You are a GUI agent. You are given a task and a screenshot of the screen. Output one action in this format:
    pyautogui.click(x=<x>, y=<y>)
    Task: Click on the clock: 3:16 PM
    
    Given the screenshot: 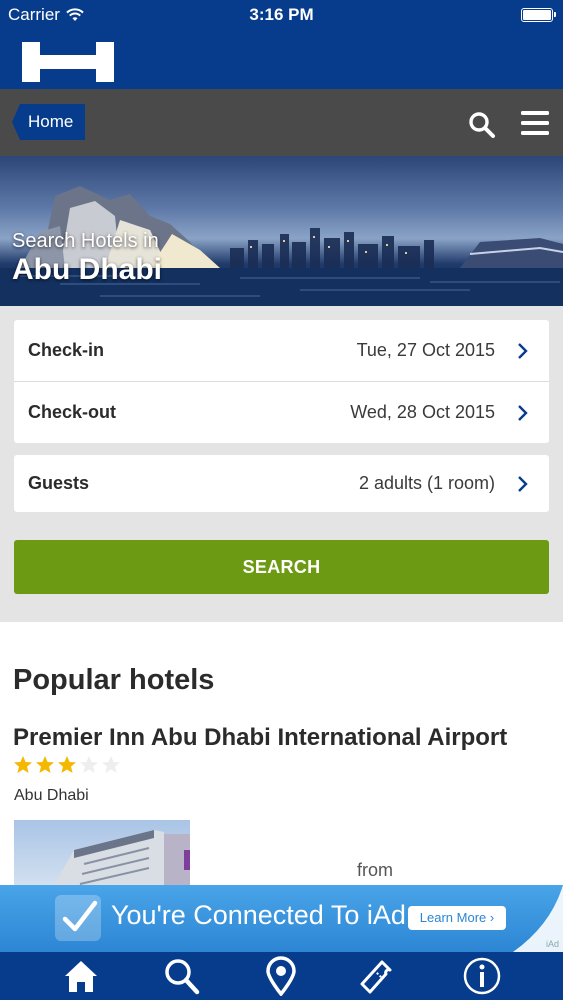 What is the action you would take?
    pyautogui.click(x=281, y=14)
    